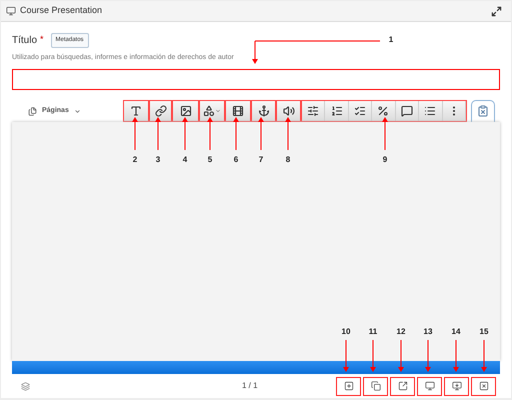 The image size is (512, 400). I want to click on sliders-icon, so click(313, 110).